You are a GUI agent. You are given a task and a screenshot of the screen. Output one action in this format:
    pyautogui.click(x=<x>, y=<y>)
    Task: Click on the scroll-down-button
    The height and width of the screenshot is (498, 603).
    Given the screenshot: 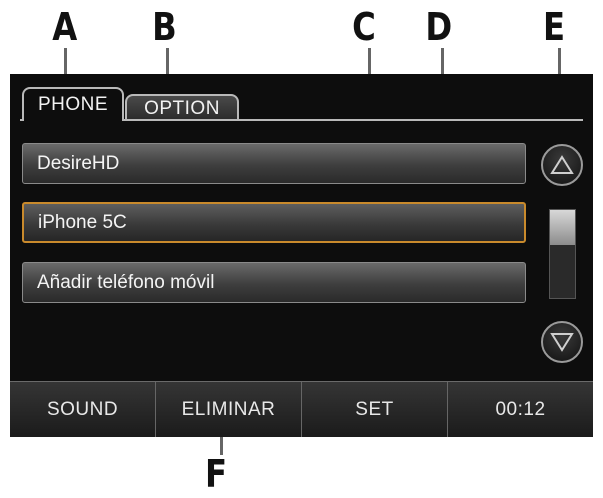 What is the action you would take?
    pyautogui.click(x=562, y=342)
    